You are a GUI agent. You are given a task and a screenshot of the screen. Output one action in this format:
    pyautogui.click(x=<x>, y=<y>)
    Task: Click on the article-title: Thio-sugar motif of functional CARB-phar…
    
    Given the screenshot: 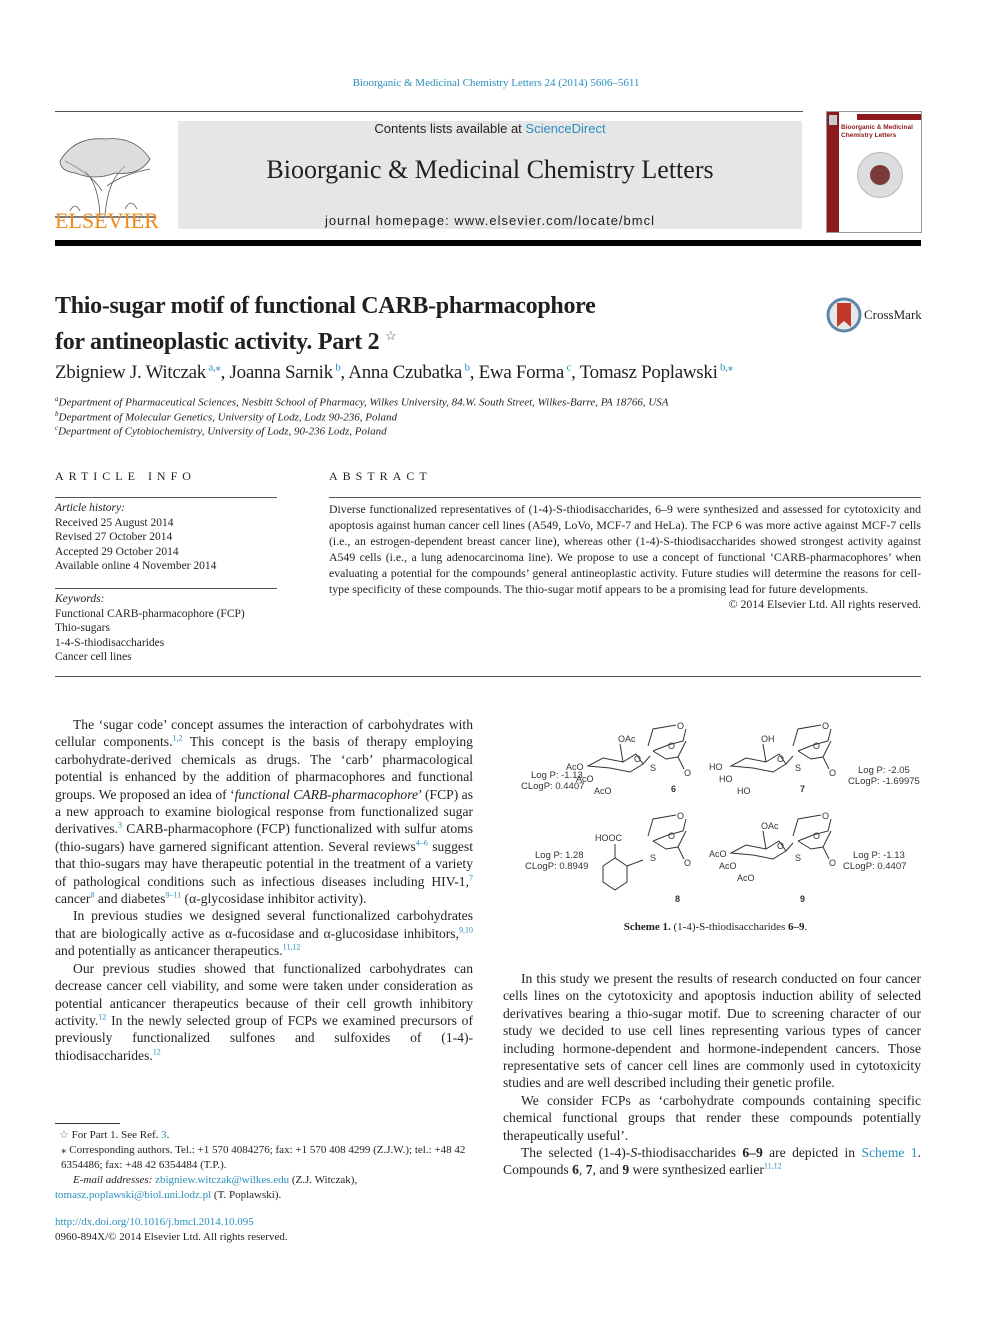 What is the action you would take?
    pyautogui.click(x=415, y=324)
    